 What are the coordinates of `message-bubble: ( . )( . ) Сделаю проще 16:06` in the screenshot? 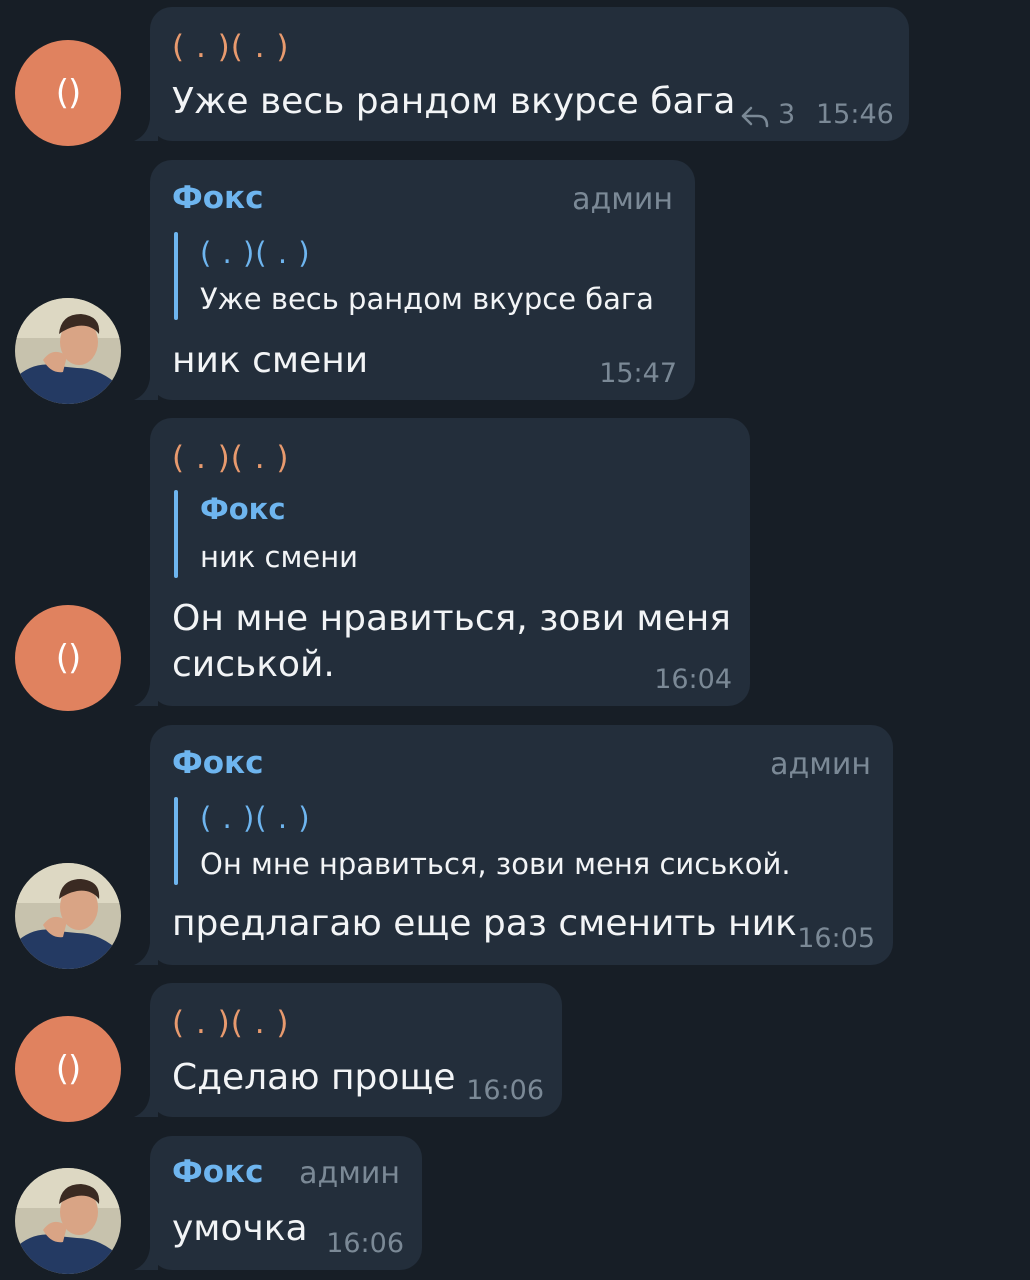 It's located at (348, 1050).